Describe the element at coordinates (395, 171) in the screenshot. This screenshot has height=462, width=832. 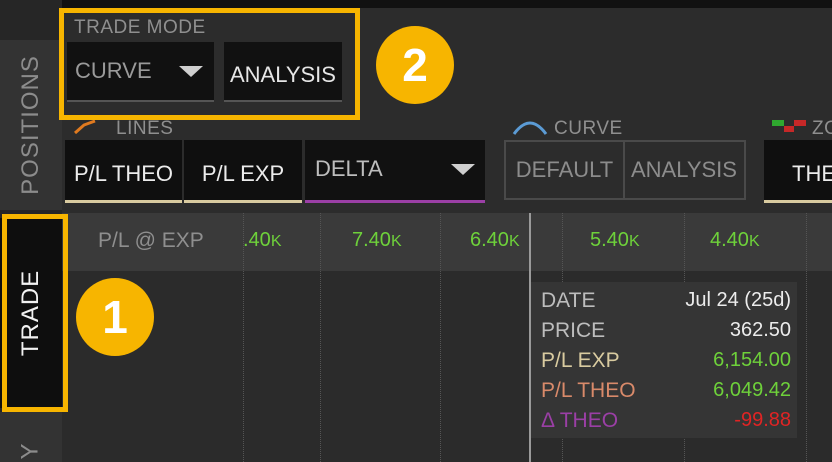
I see `lines-dropdown: DELTA` at that location.